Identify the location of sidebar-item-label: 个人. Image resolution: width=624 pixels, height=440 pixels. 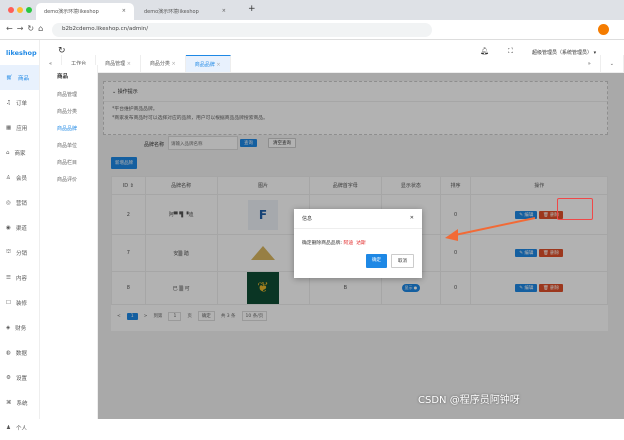
(21, 428).